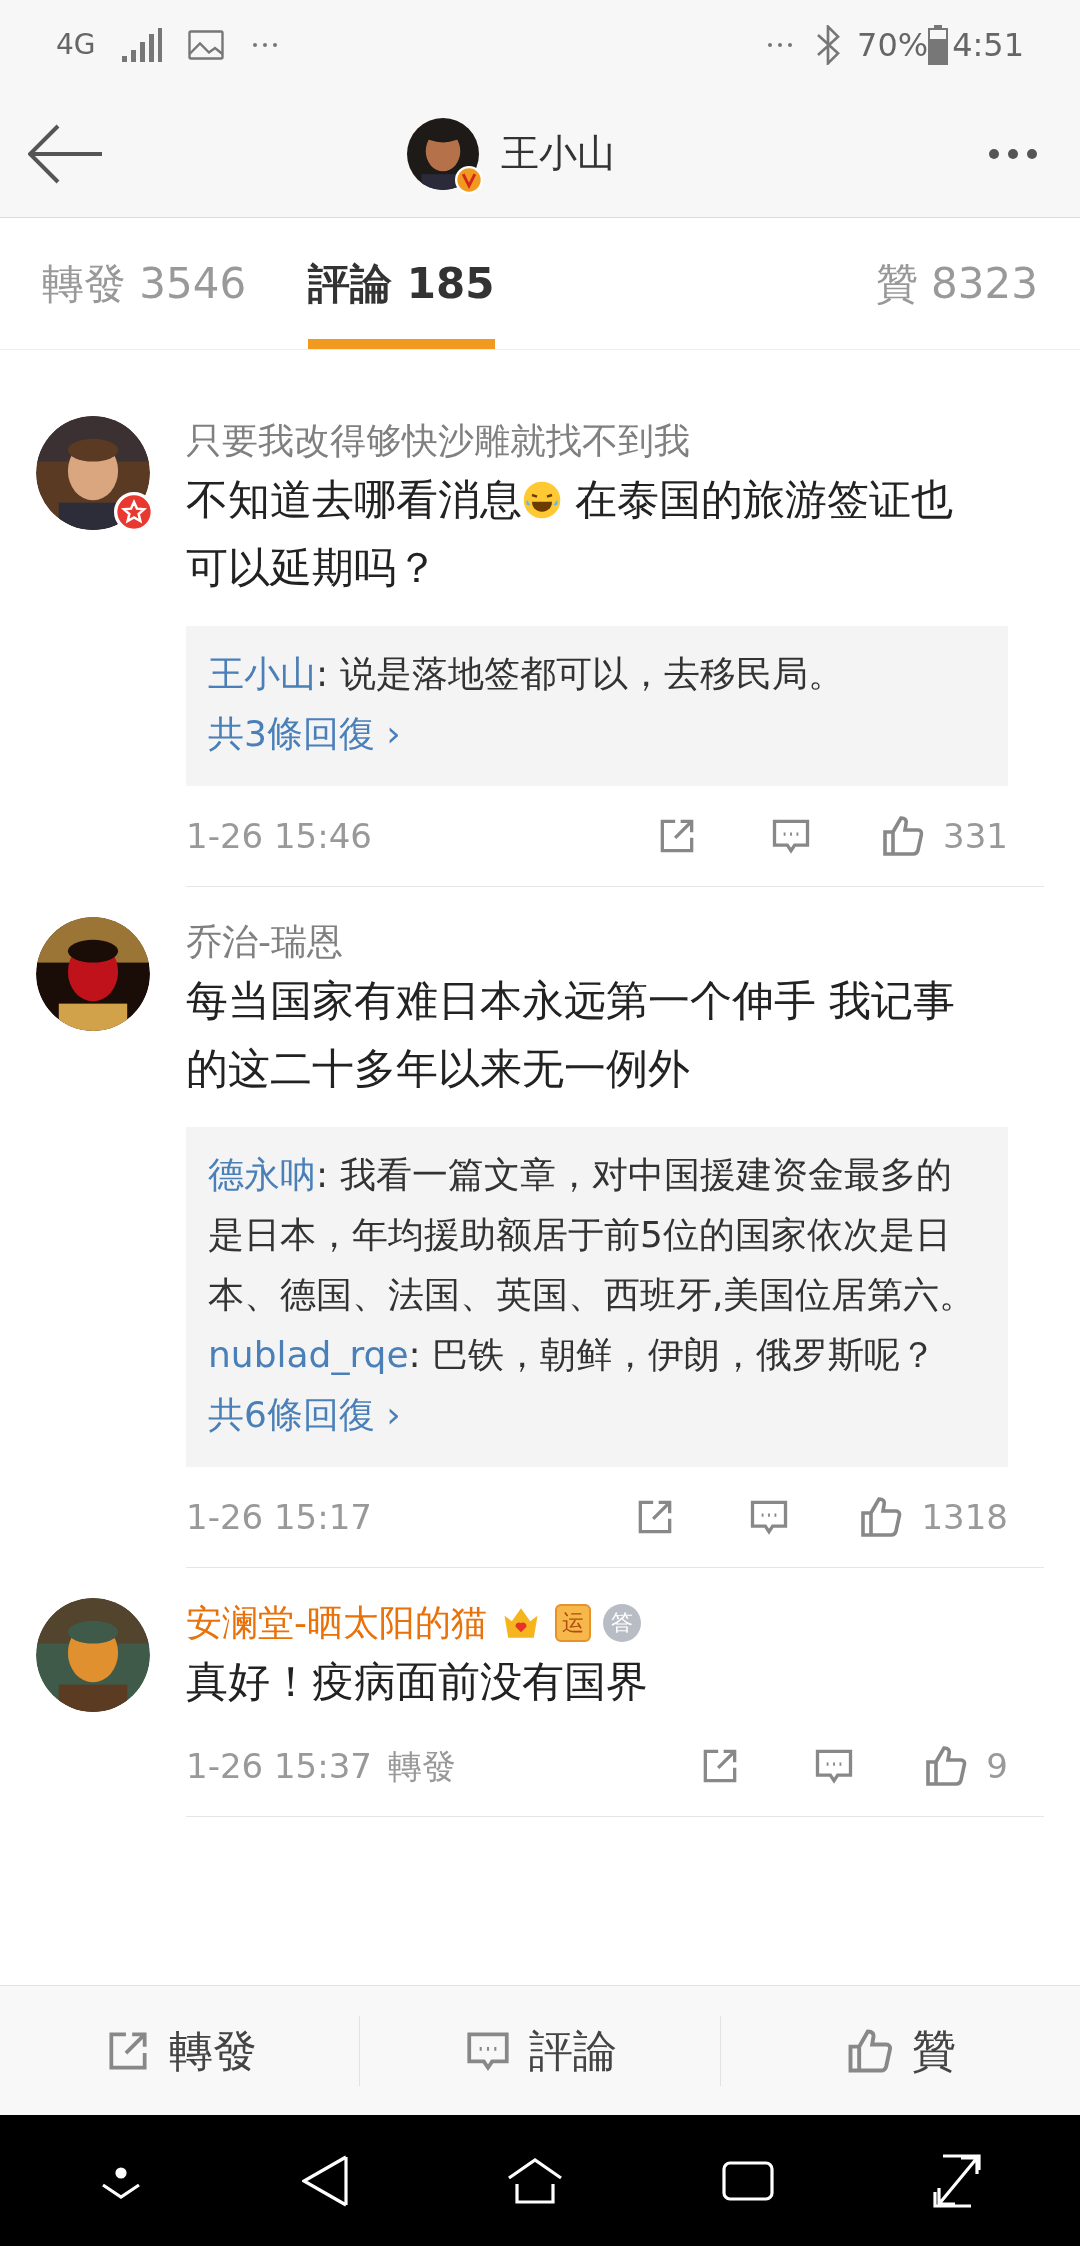  I want to click on comment-time: 1-26 15:37, so click(279, 1766).